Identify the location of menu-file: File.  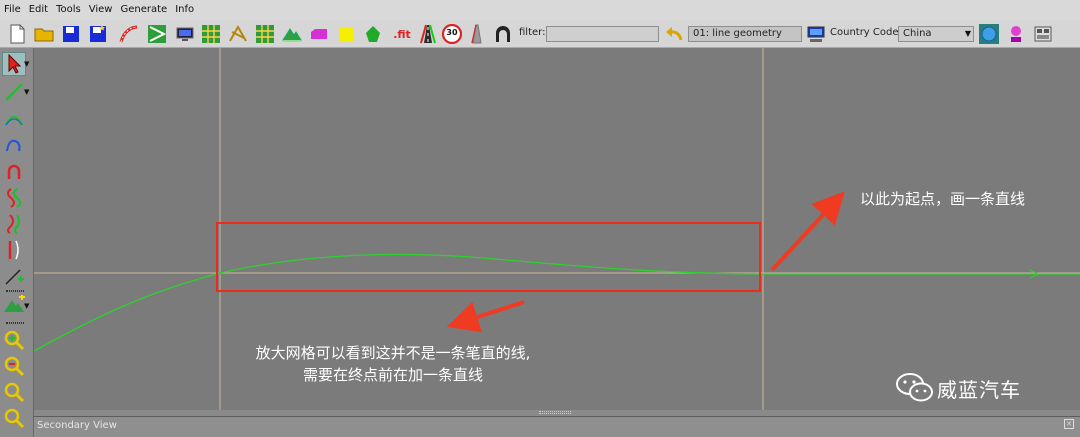
(12, 10).